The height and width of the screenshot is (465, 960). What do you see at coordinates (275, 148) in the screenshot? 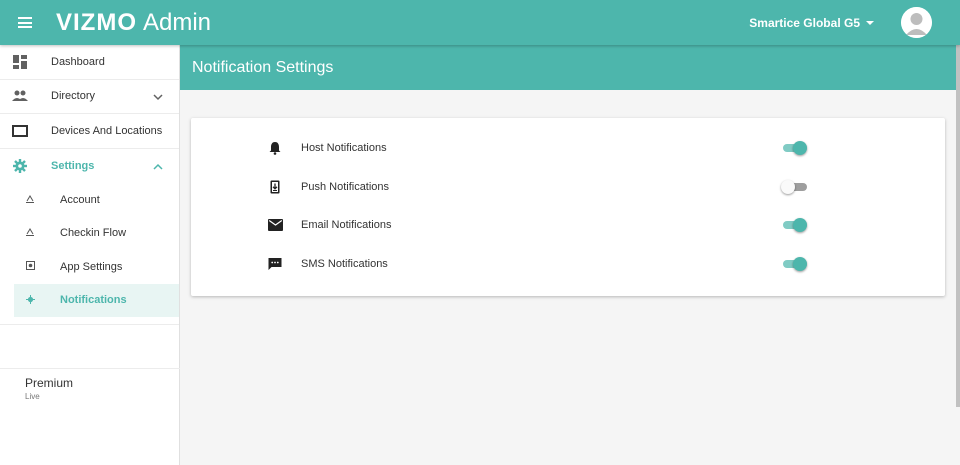
I see `bell-icon` at bounding box center [275, 148].